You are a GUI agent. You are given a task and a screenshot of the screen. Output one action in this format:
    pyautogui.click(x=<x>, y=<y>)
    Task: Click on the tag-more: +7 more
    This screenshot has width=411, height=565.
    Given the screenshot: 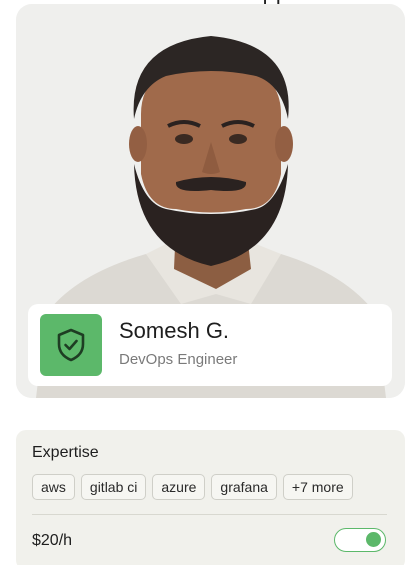 What is the action you would take?
    pyautogui.click(x=317, y=487)
    